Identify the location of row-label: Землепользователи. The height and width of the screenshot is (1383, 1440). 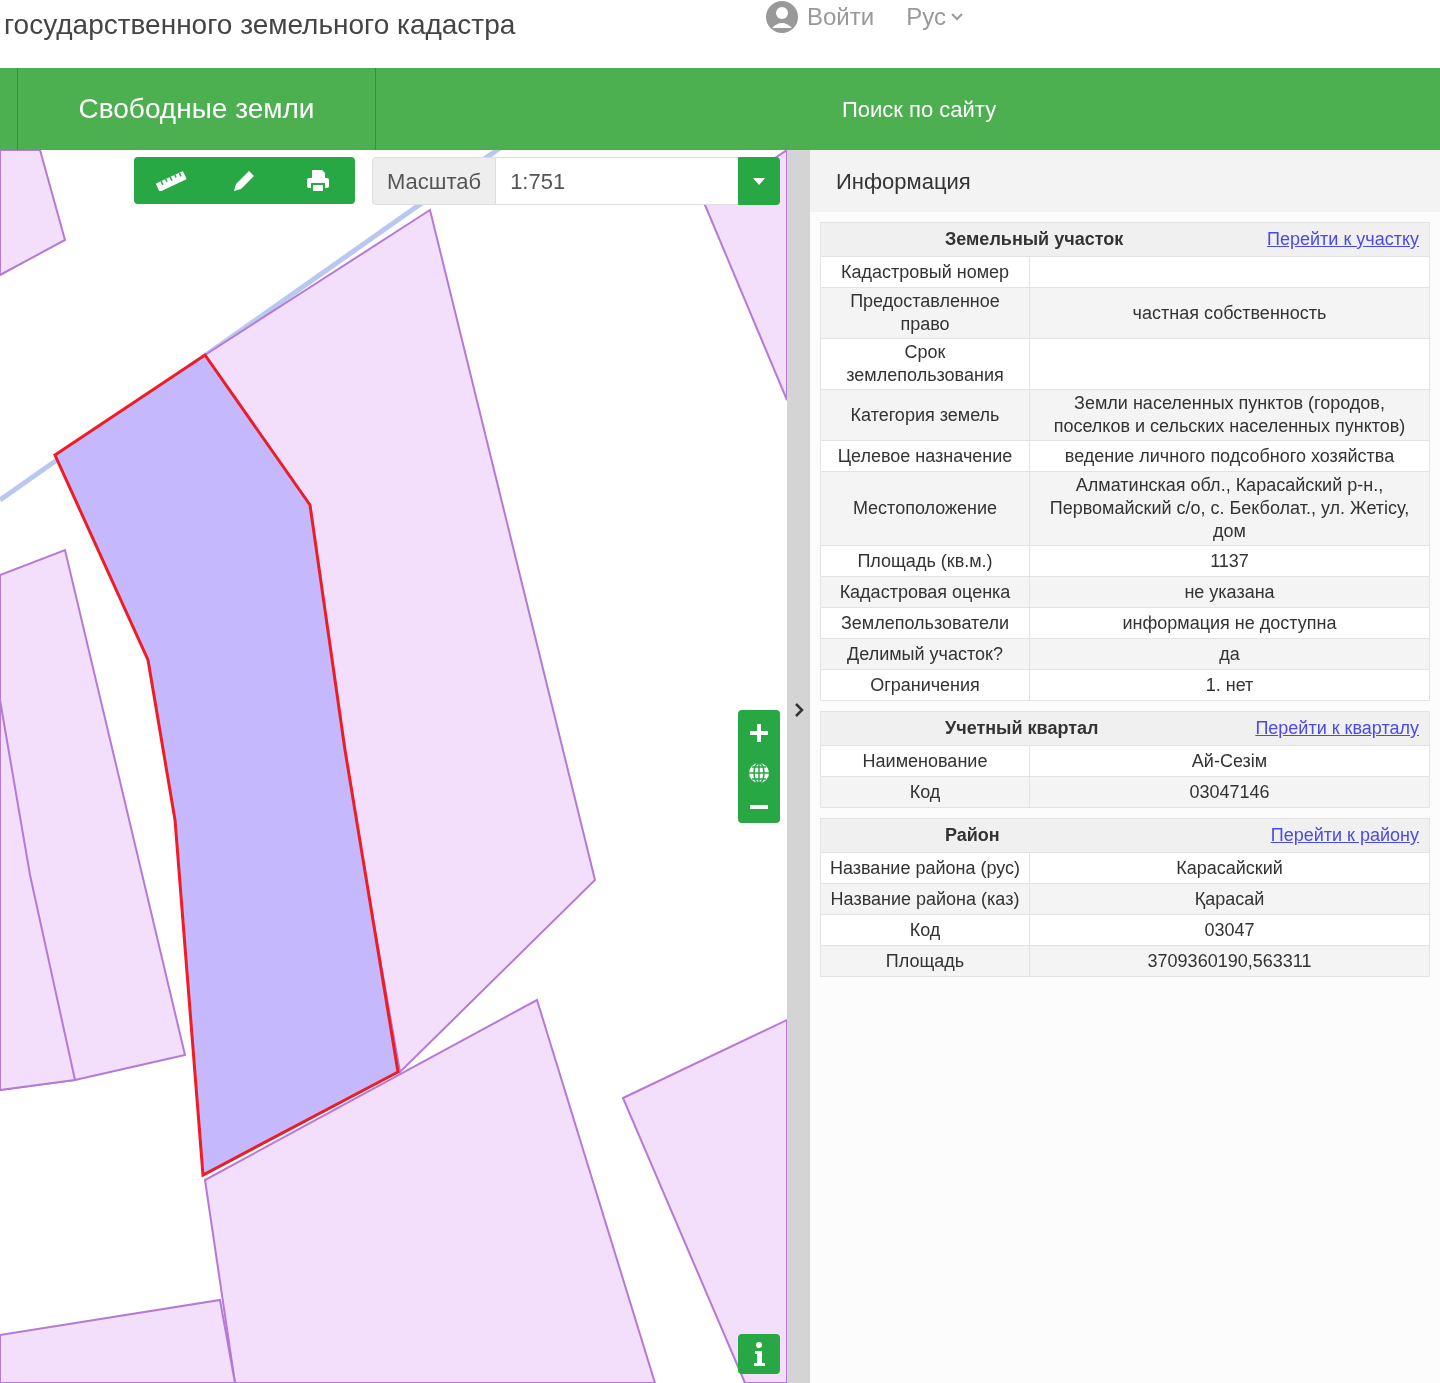
(925, 623).